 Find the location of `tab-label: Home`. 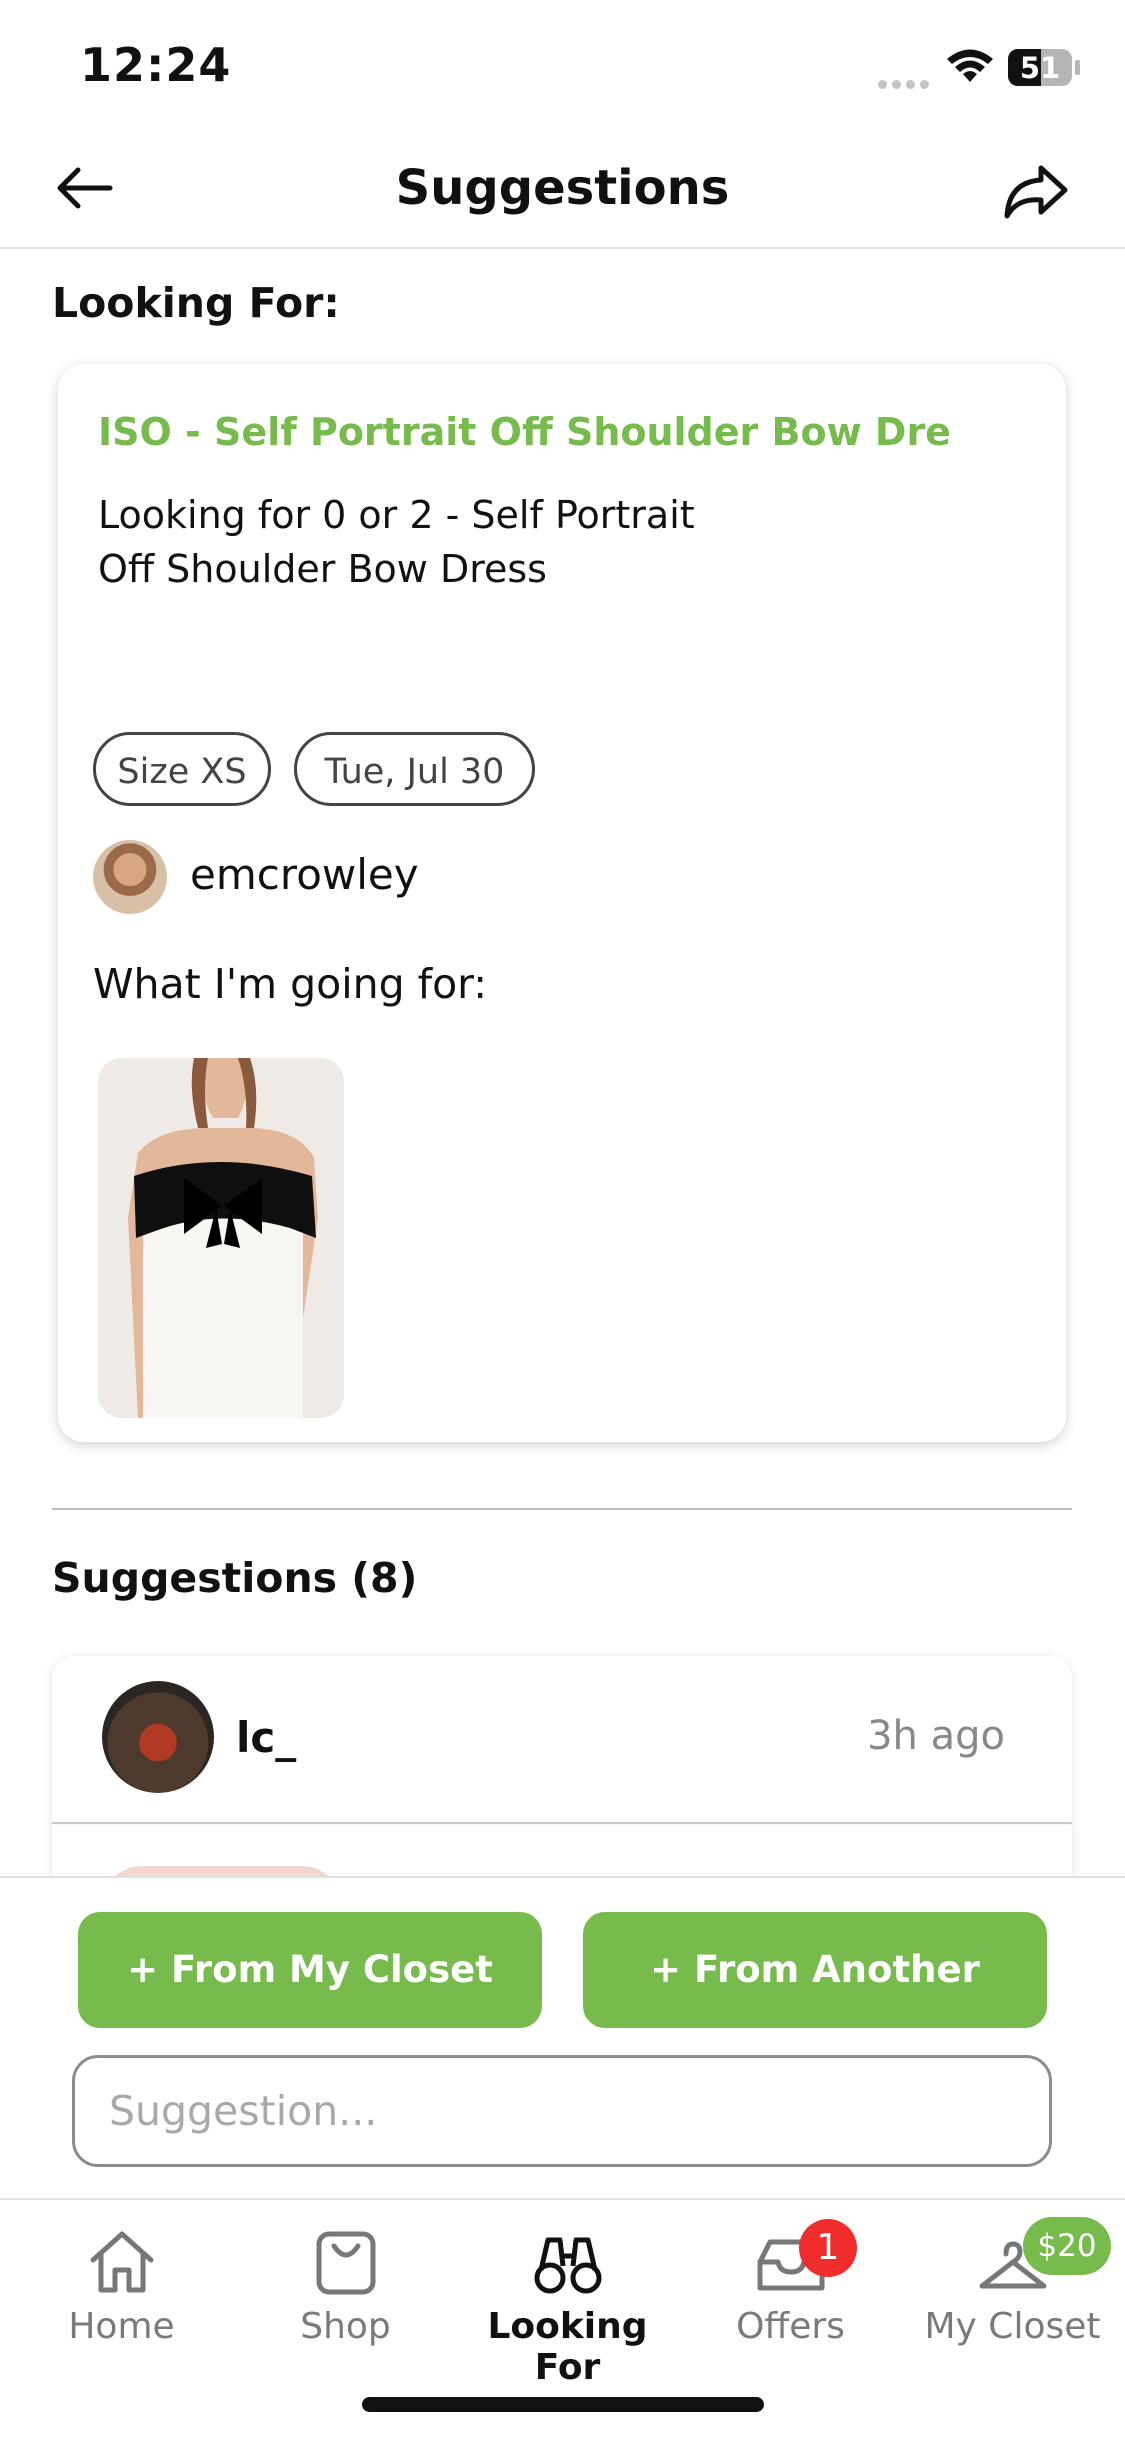

tab-label: Home is located at coordinates (121, 2326).